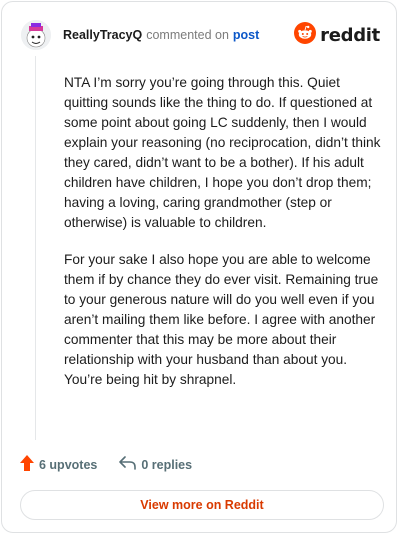 This screenshot has height=536, width=400. I want to click on upvotes-count: 6 upvotes, so click(68, 464).